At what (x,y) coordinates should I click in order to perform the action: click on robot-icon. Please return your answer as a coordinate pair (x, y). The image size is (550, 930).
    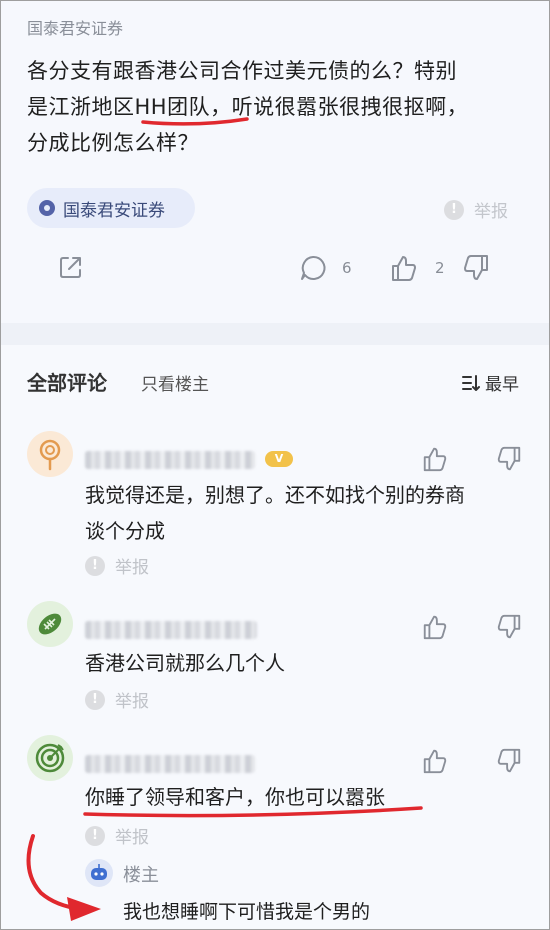
    Looking at the image, I should click on (99, 872).